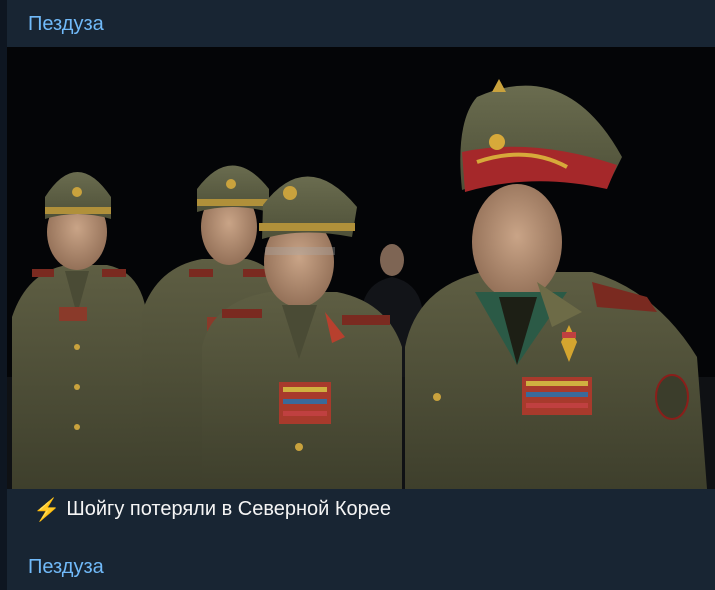 The height and width of the screenshot is (590, 715). I want to click on channel-name-link: Пездуза, so click(66, 24).